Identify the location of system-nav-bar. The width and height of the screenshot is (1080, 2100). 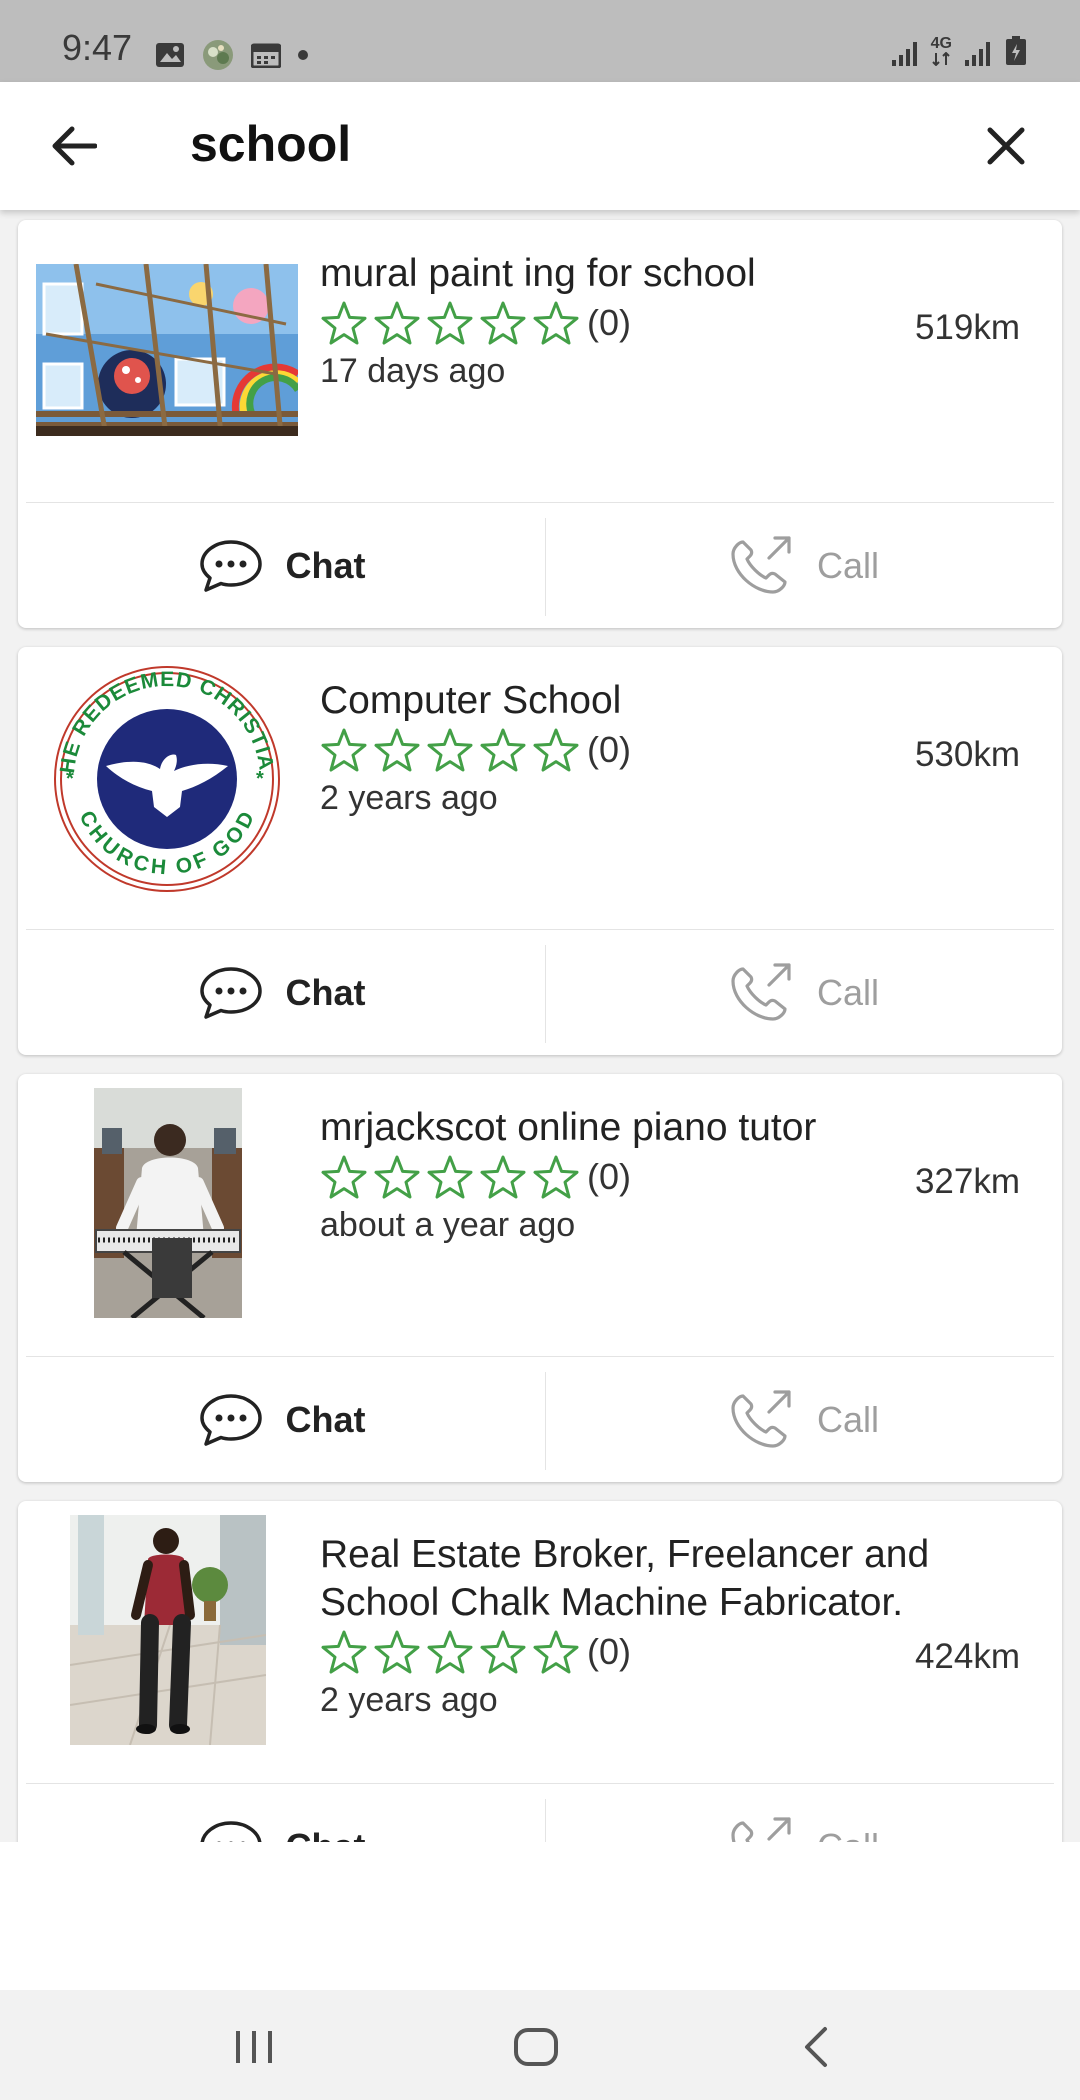
(540, 2045).